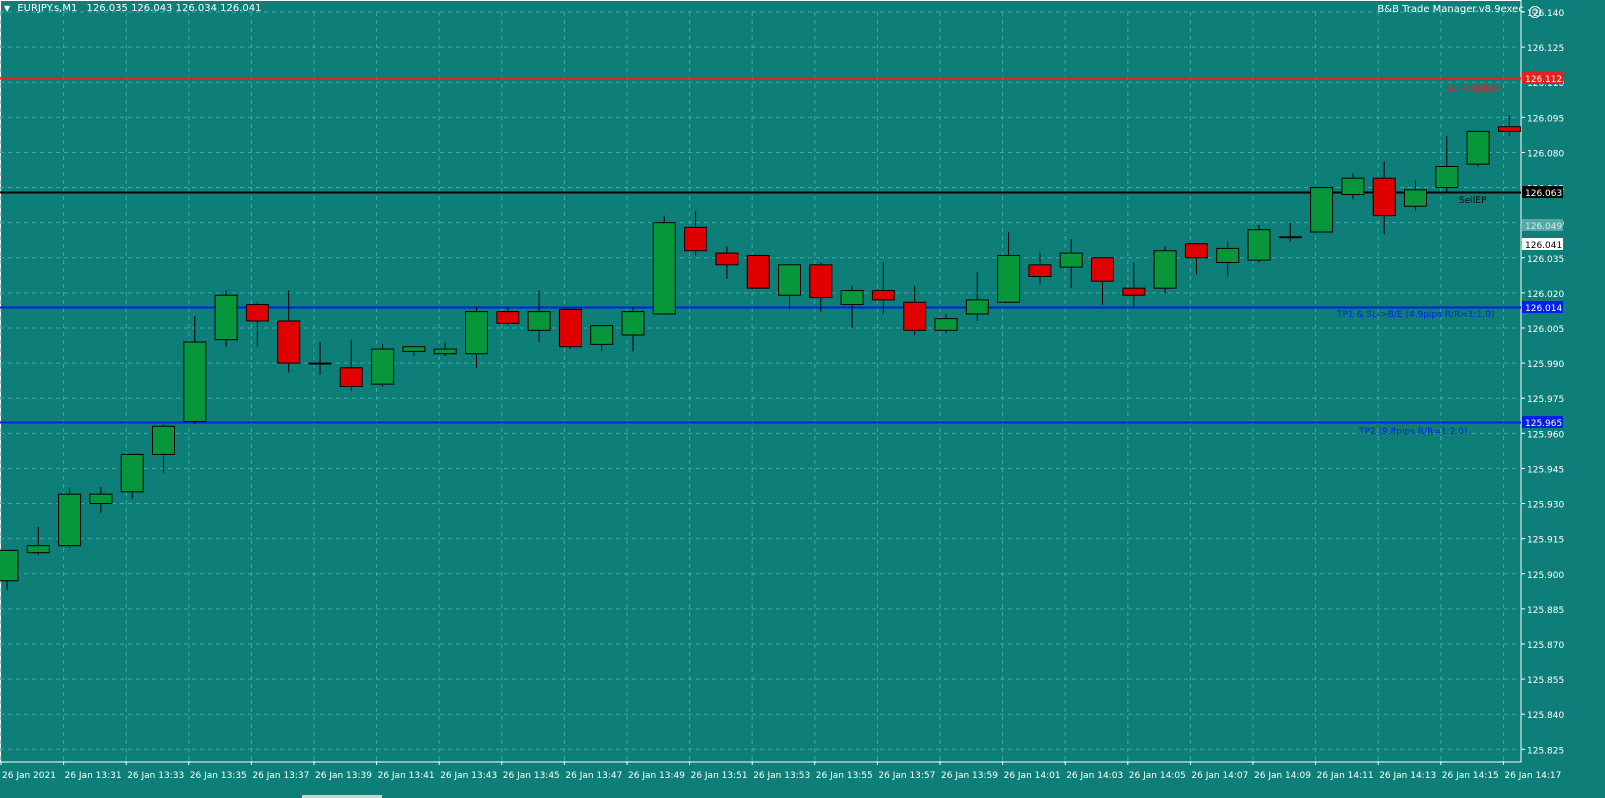 The image size is (1605, 798). Describe the element at coordinates (7, 8) in the screenshot. I see `collapse-triangle-icon: ▼` at that location.